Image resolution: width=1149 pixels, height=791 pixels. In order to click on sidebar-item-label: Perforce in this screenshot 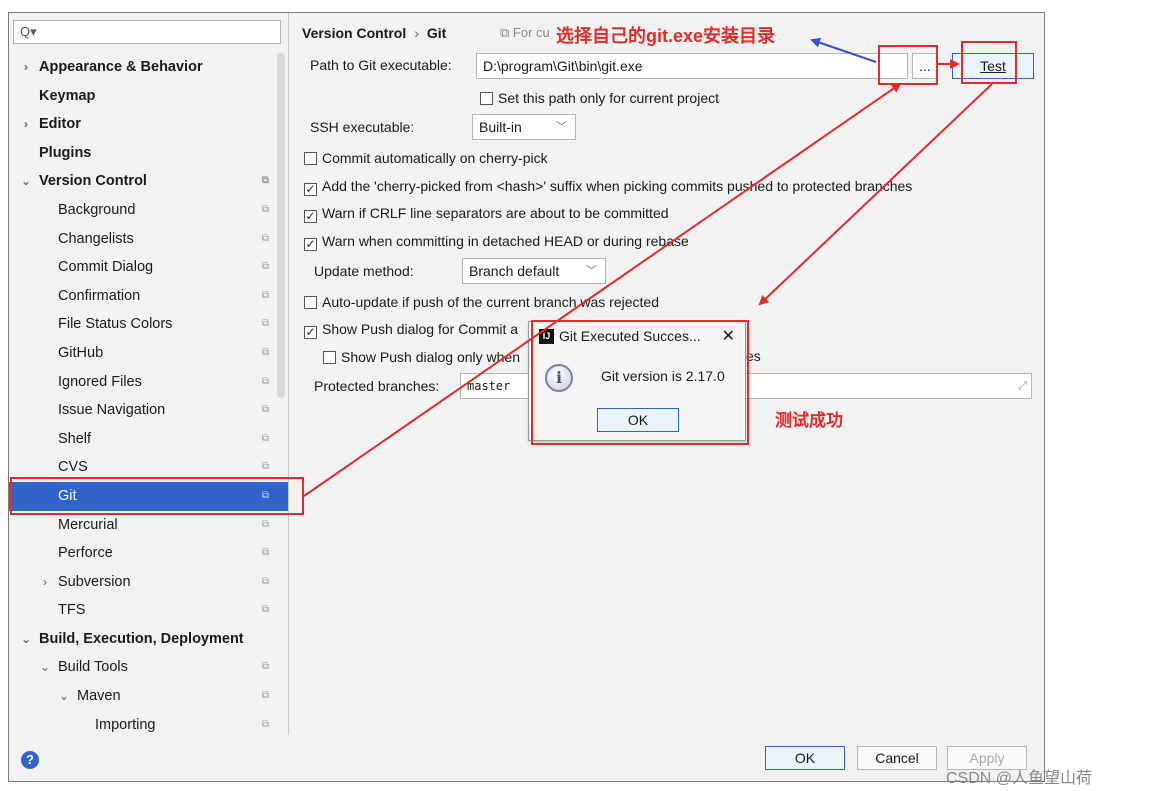, I will do `click(85, 553)`.